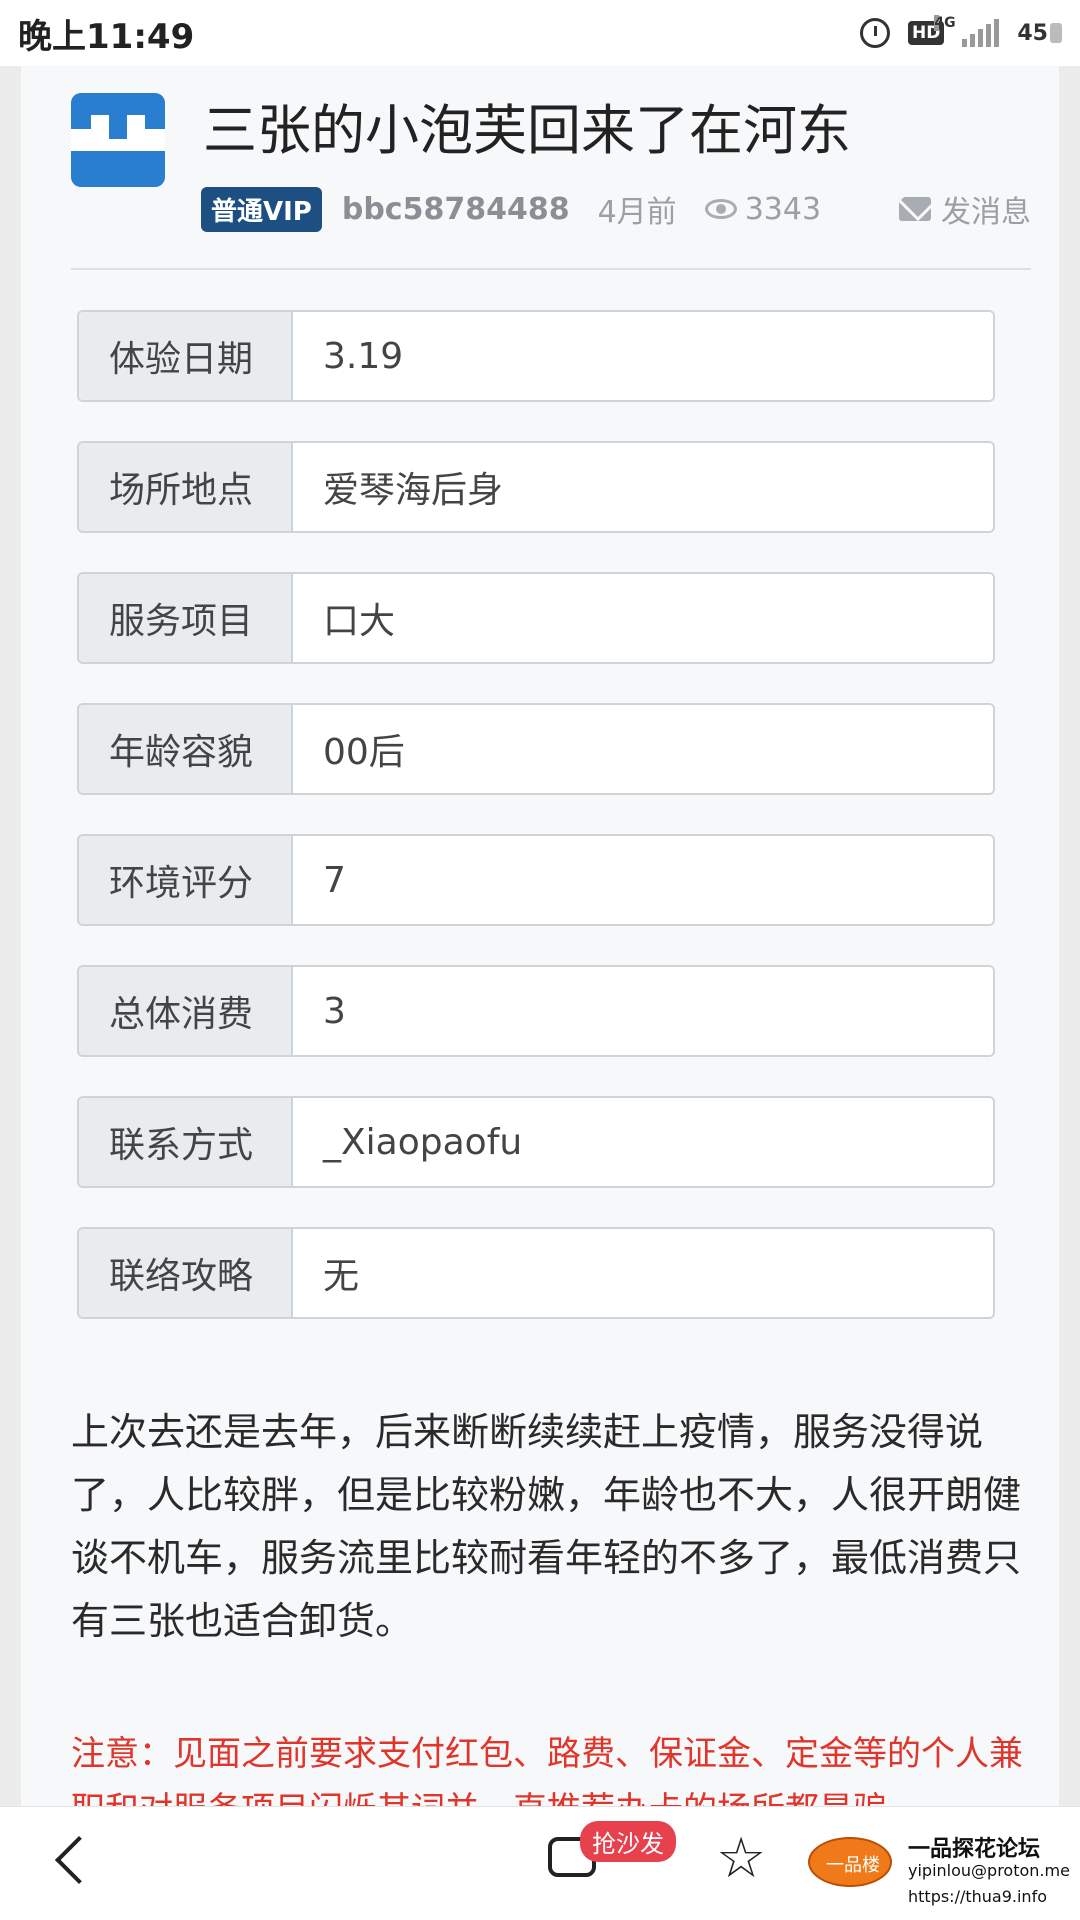  Describe the element at coordinates (643, 1011) in the screenshot. I see `field-value: 3` at that location.